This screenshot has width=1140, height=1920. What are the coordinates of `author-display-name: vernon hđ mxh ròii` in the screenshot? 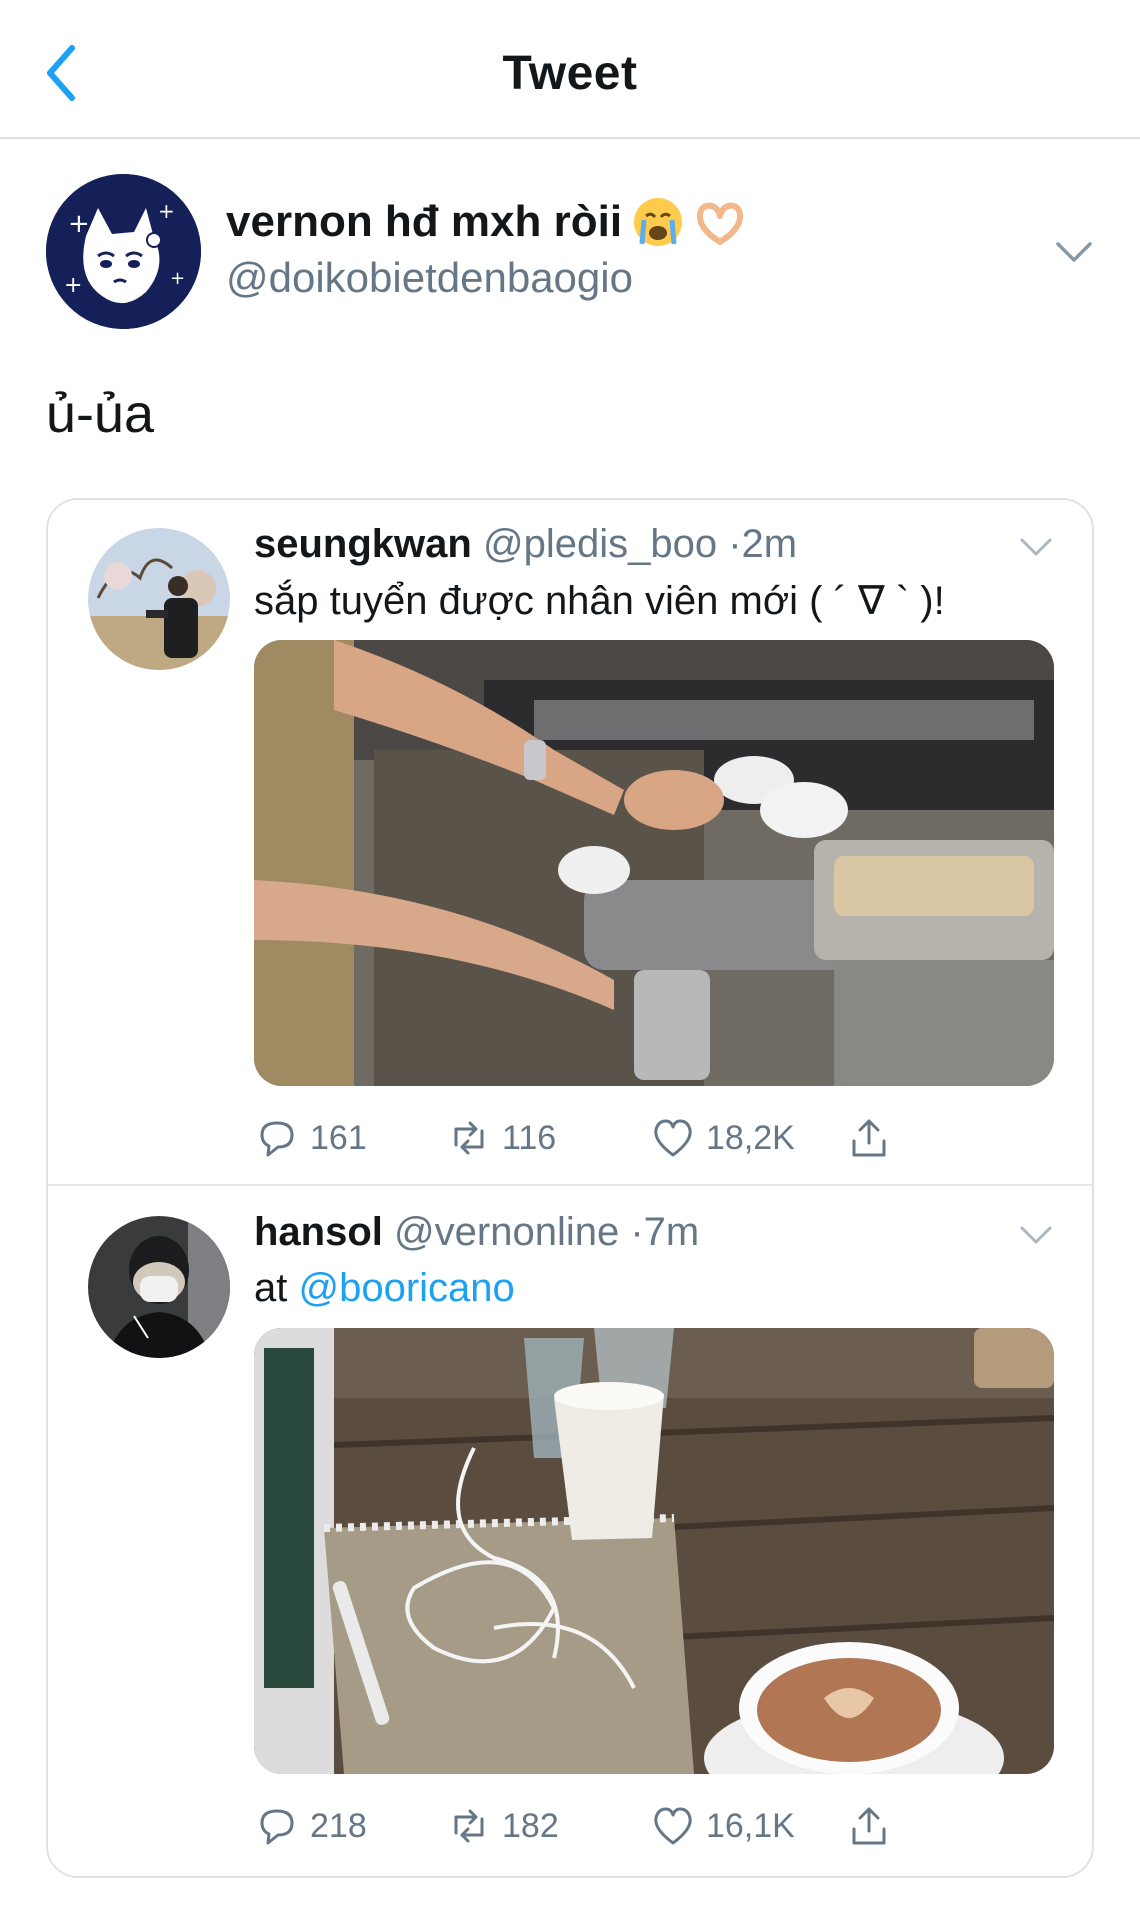 It's located at (486, 222).